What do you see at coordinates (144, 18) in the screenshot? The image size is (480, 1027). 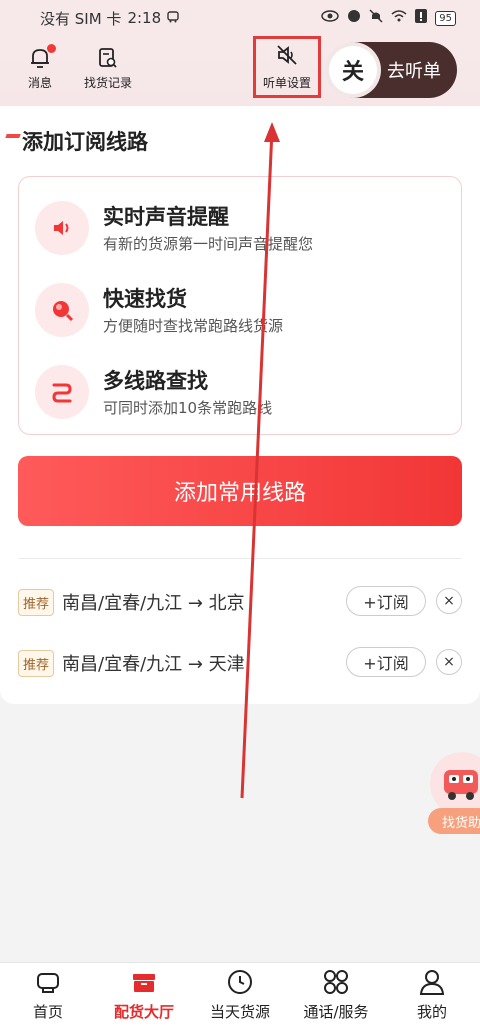 I see `time-text: 2:18` at bounding box center [144, 18].